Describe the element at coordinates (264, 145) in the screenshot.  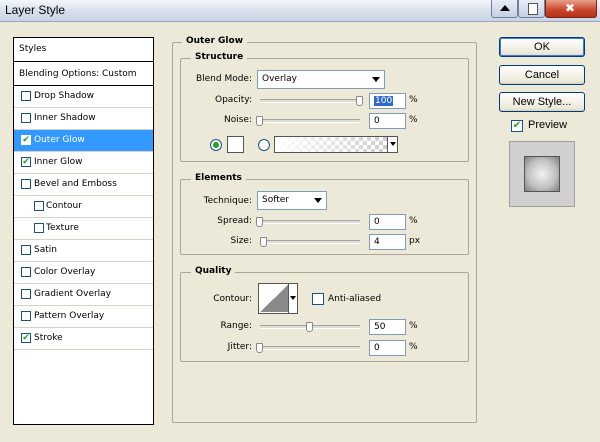
I see `gradient-radio` at that location.